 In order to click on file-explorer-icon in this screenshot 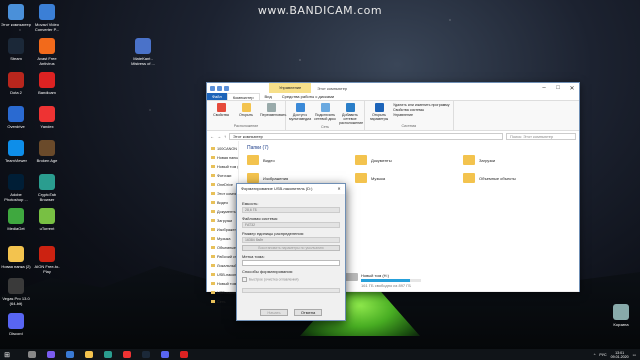, I will do `click(89, 354)`.